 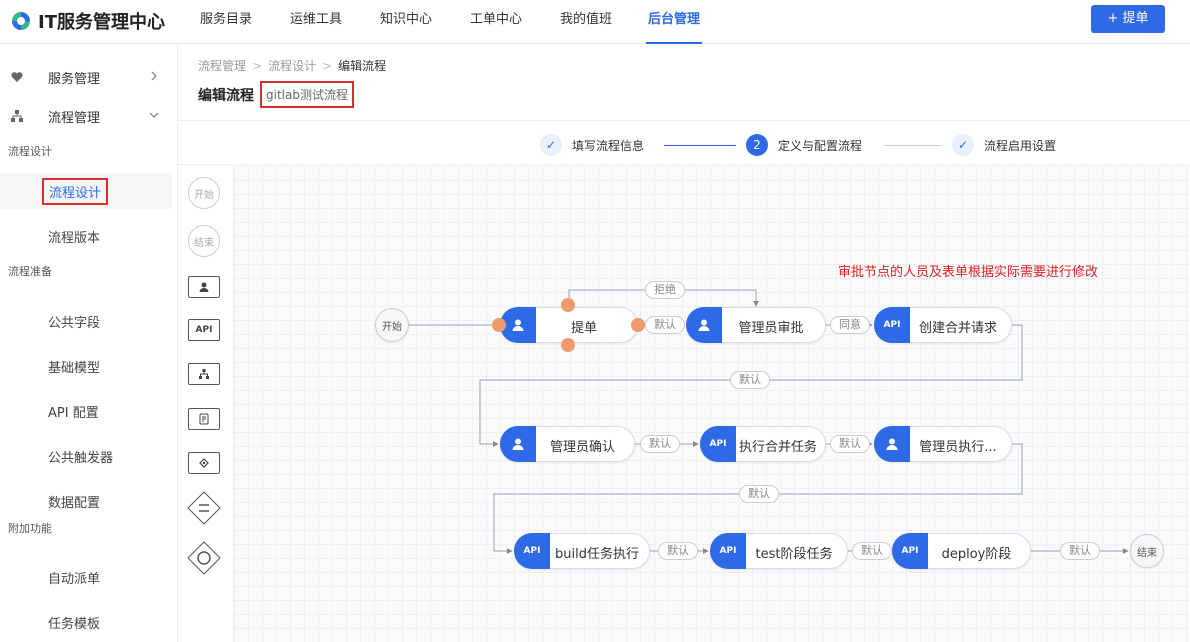 I want to click on step-label: 填写流程信息, so click(x=608, y=145).